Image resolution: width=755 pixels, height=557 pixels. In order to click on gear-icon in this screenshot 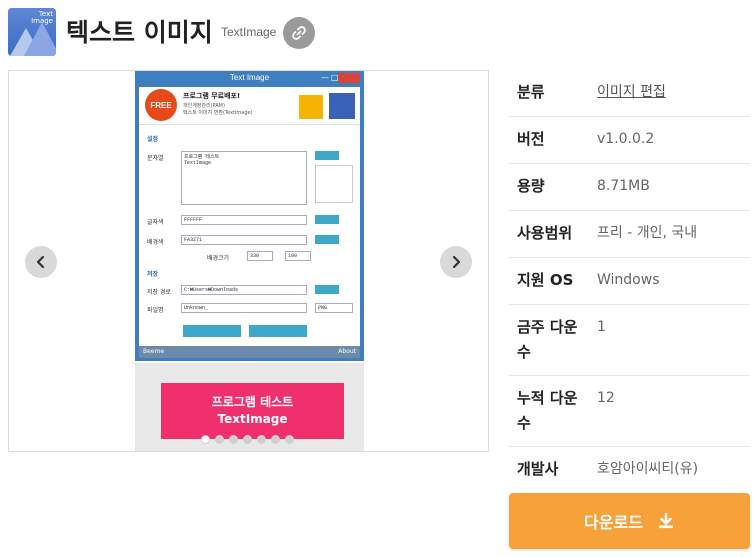, I will do `click(311, 107)`.